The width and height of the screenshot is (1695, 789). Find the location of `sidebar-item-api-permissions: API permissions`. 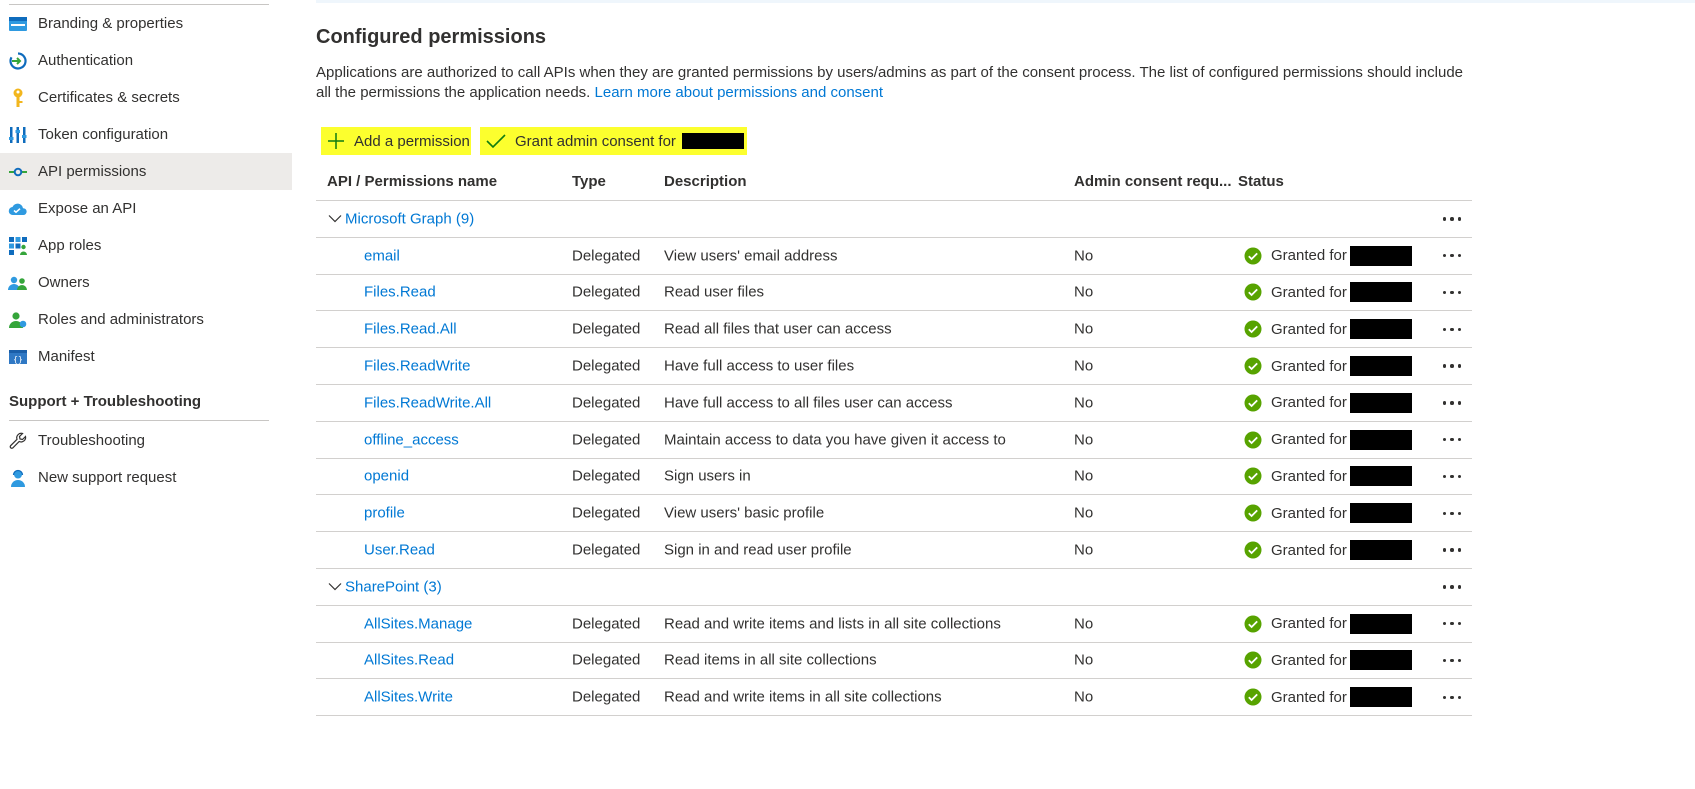

sidebar-item-api-permissions: API permissions is located at coordinates (146, 171).